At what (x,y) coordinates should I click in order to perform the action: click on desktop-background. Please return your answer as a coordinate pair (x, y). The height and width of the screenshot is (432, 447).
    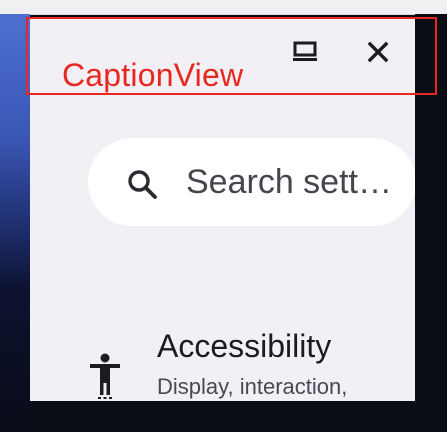
    Looking at the image, I should click on (431, 223).